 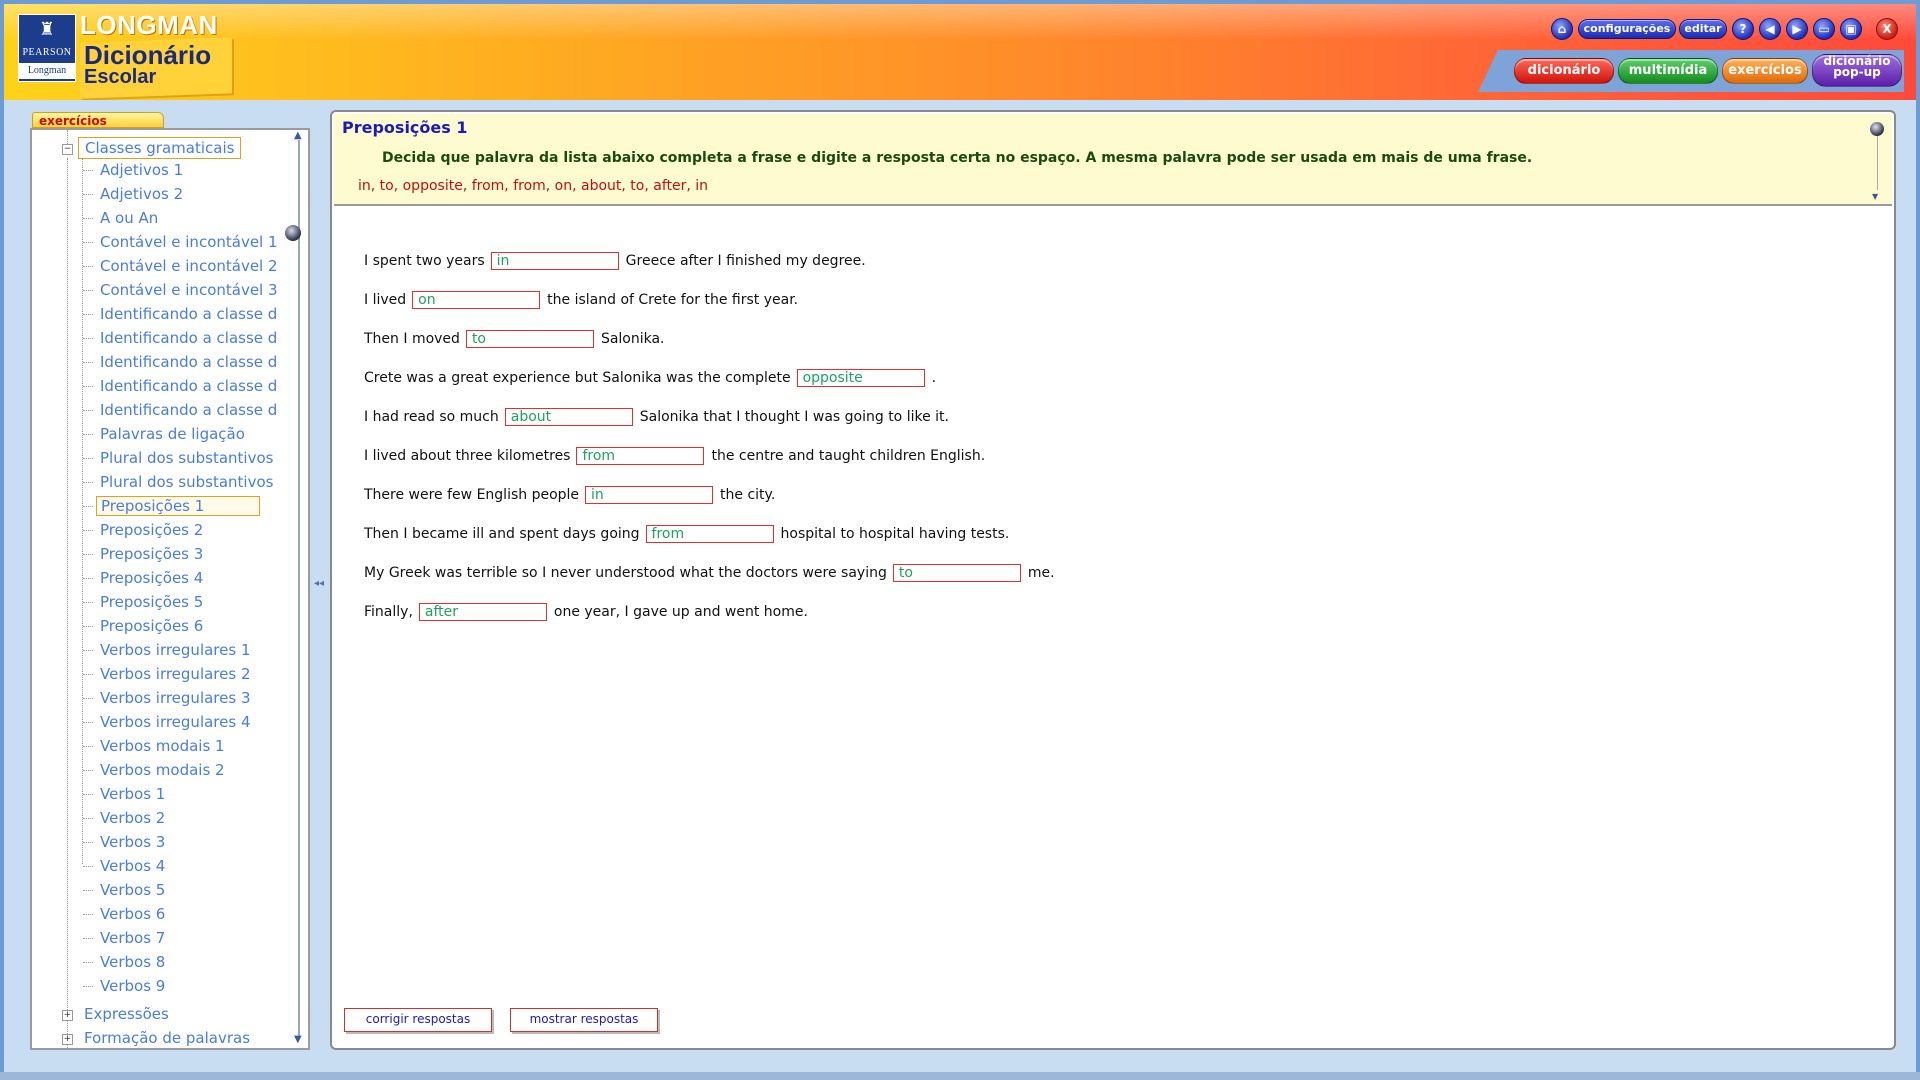 What do you see at coordinates (1668, 71) in the screenshot?
I see `nav-multimedia-button: multimídia` at bounding box center [1668, 71].